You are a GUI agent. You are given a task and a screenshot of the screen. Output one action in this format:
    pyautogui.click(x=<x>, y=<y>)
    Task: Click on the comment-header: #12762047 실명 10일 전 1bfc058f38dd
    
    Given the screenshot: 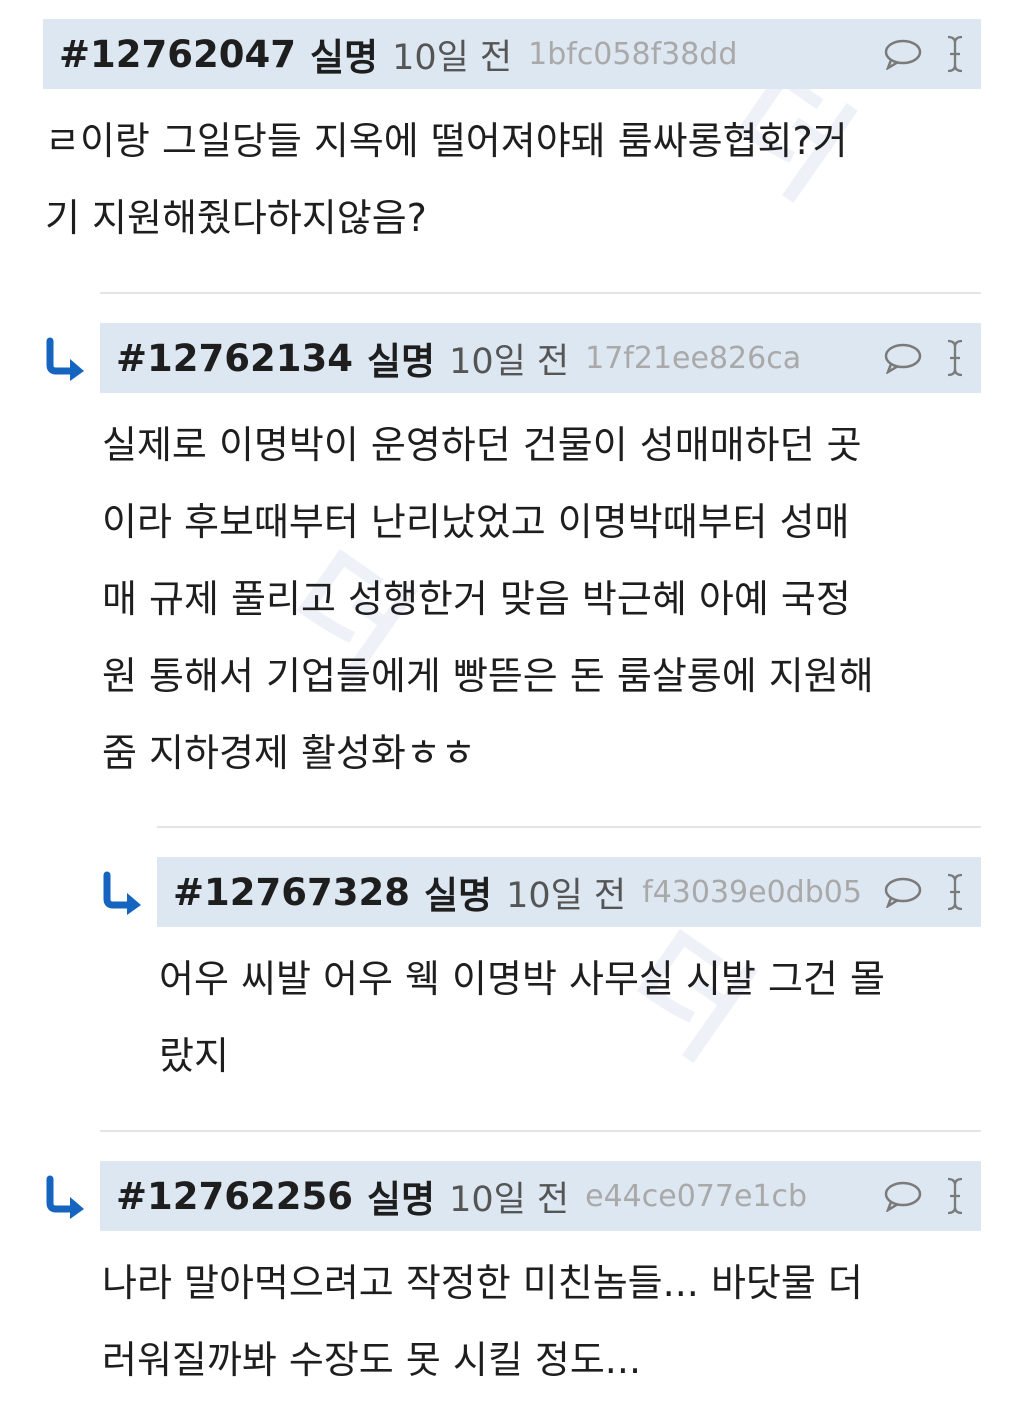 What is the action you would take?
    pyautogui.click(x=512, y=54)
    